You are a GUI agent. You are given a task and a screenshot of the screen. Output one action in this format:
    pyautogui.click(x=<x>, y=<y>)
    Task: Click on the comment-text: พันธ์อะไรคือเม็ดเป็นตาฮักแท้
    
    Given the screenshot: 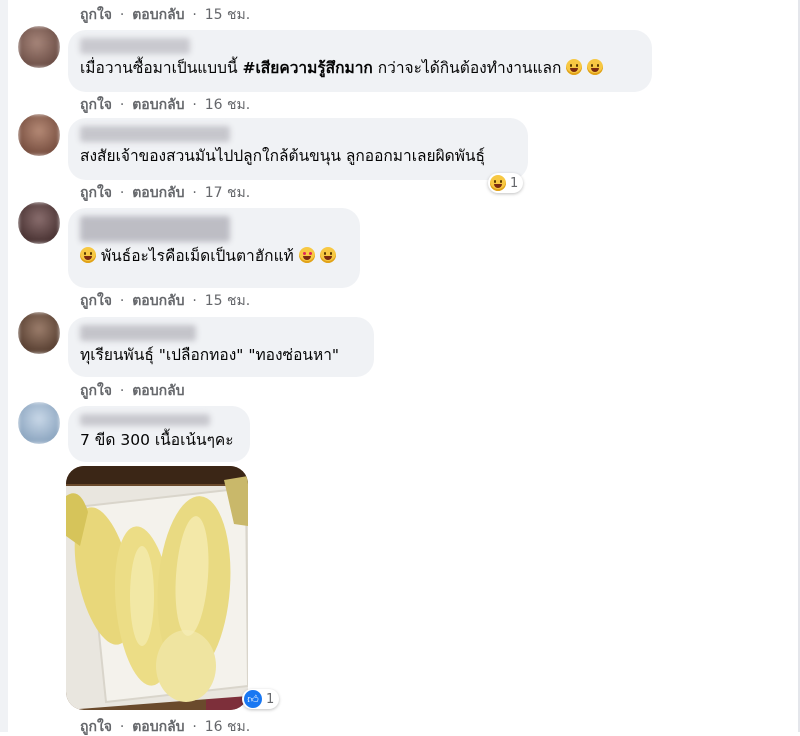 What is the action you would take?
    pyautogui.click(x=214, y=256)
    